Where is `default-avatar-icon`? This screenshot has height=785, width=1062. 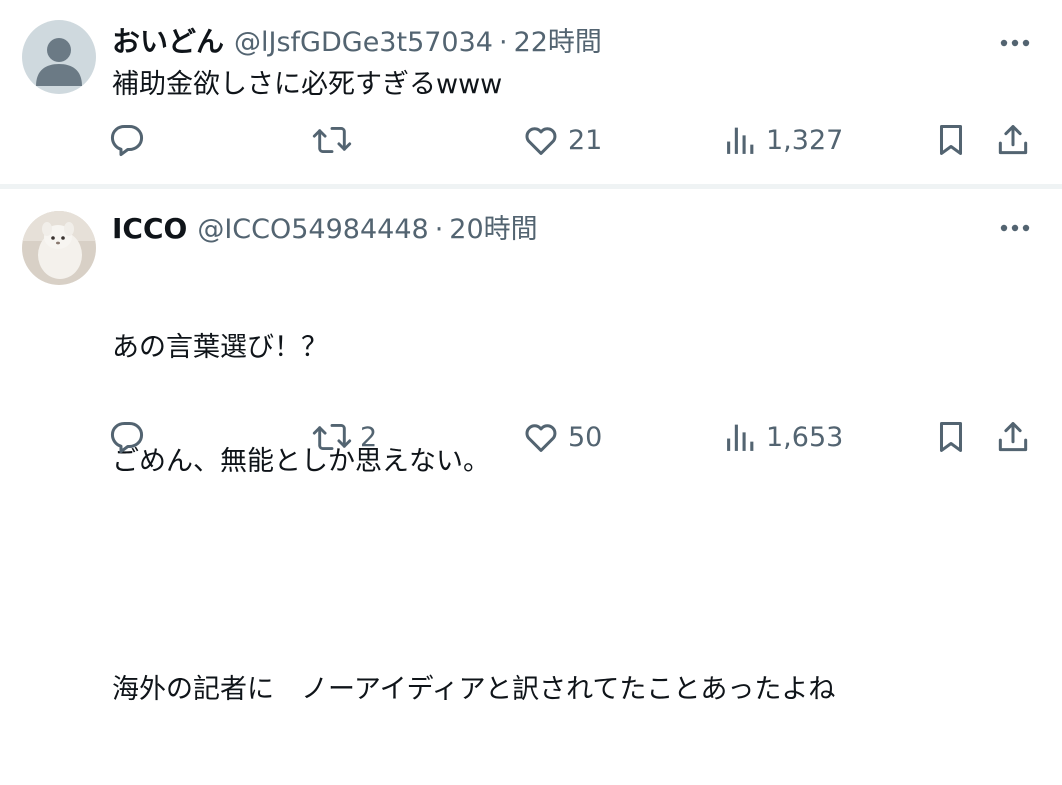 default-avatar-icon is located at coordinates (59, 57).